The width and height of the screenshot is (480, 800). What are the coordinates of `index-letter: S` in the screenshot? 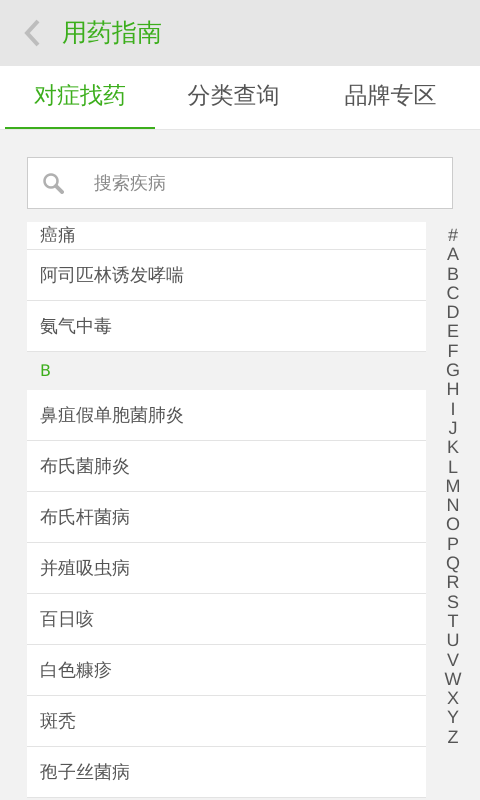 It's located at (452, 602).